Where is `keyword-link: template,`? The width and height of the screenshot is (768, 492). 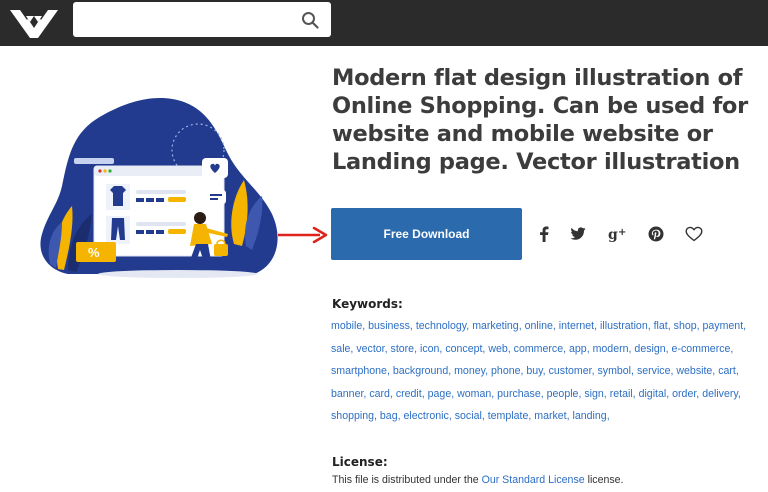
keyword-link: template, is located at coordinates (510, 416).